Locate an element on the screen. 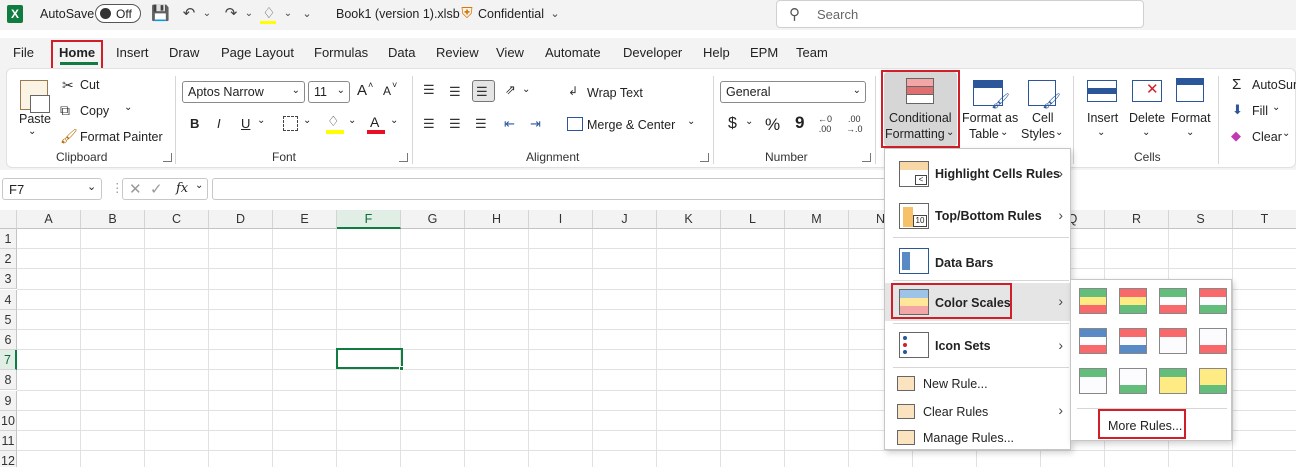  decrease-font-icon: A is located at coordinates (387, 91).